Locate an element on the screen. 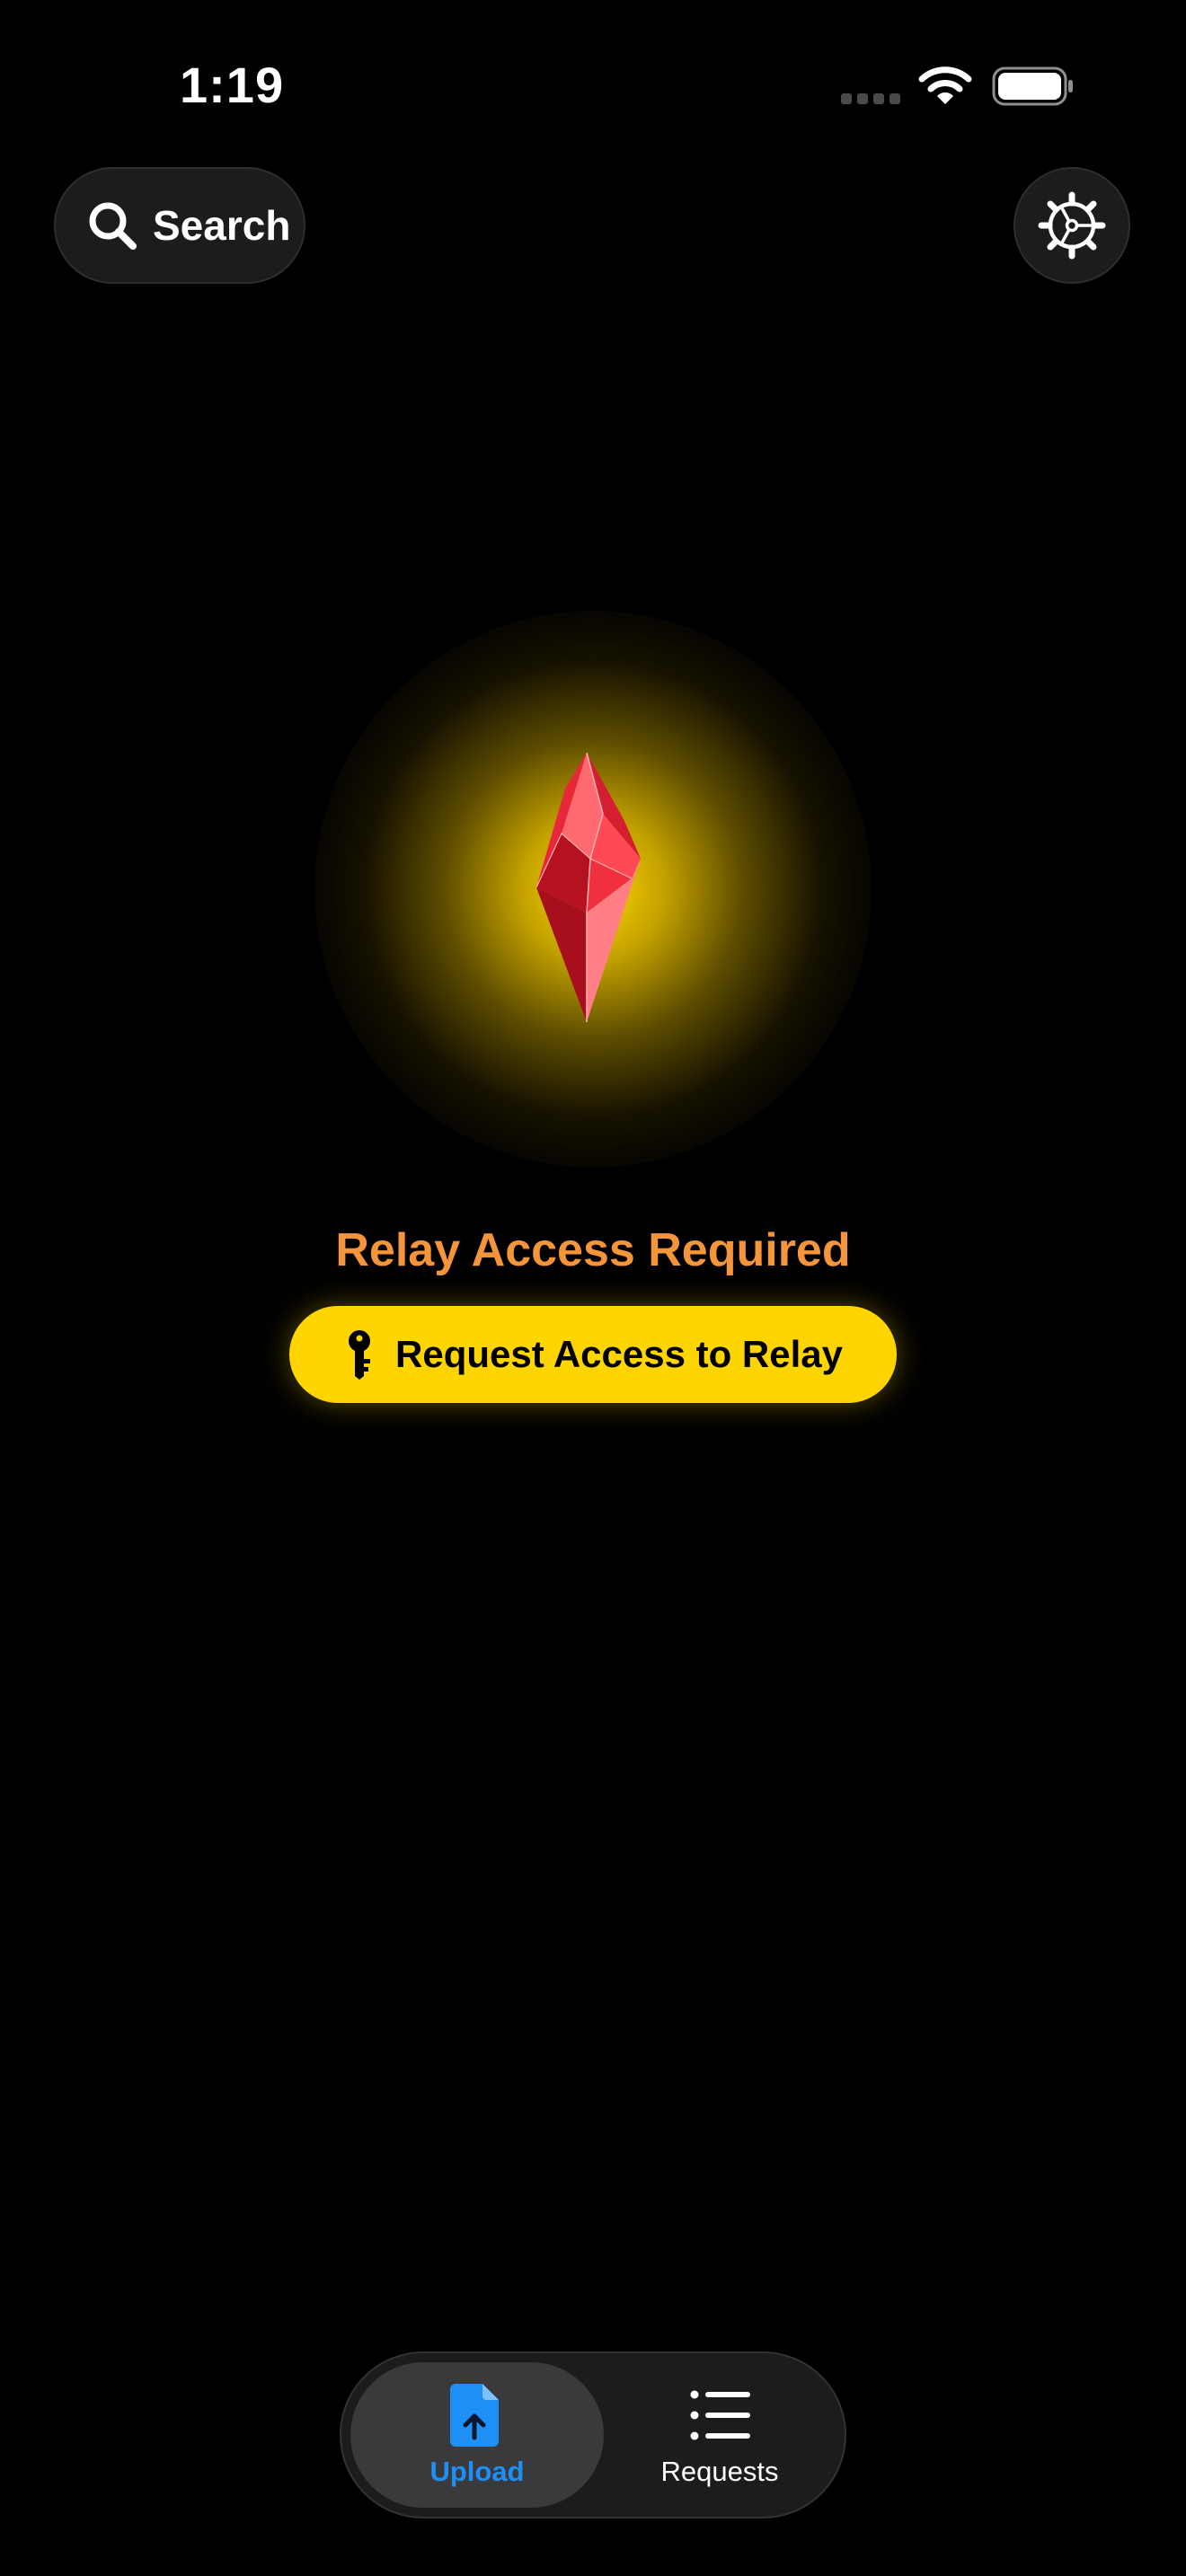 The image size is (1186, 2576). key-icon is located at coordinates (359, 1355).